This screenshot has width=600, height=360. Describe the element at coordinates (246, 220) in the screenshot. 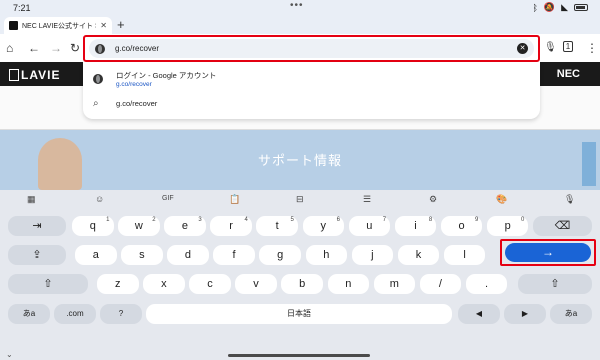

I see `key-hint: 4` at that location.